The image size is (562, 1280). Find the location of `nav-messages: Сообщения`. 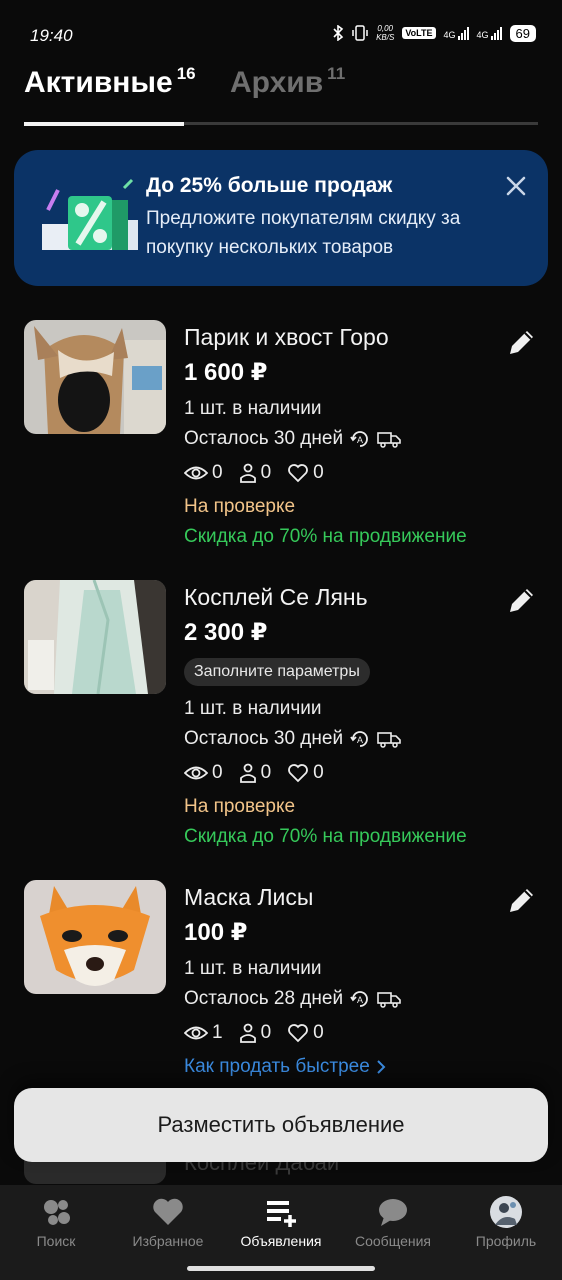

nav-messages: Сообщения is located at coordinates (393, 1222).